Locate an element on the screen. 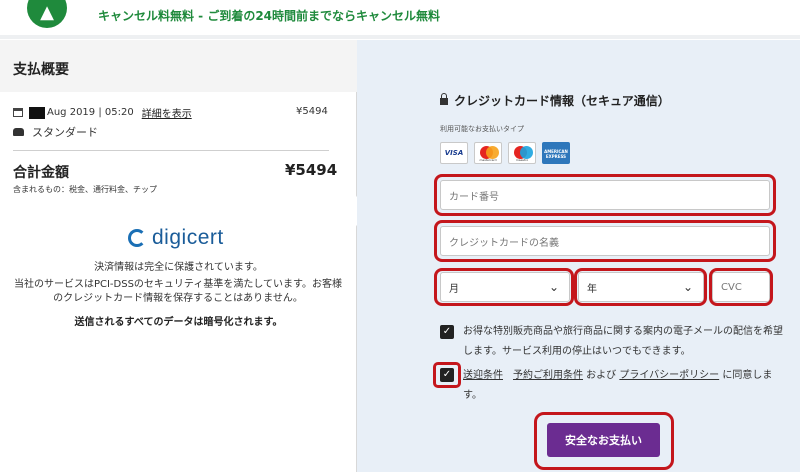 Image resolution: width=800 pixels, height=472 pixels. secure-pay-button: 安全なお支払い is located at coordinates (603, 440).